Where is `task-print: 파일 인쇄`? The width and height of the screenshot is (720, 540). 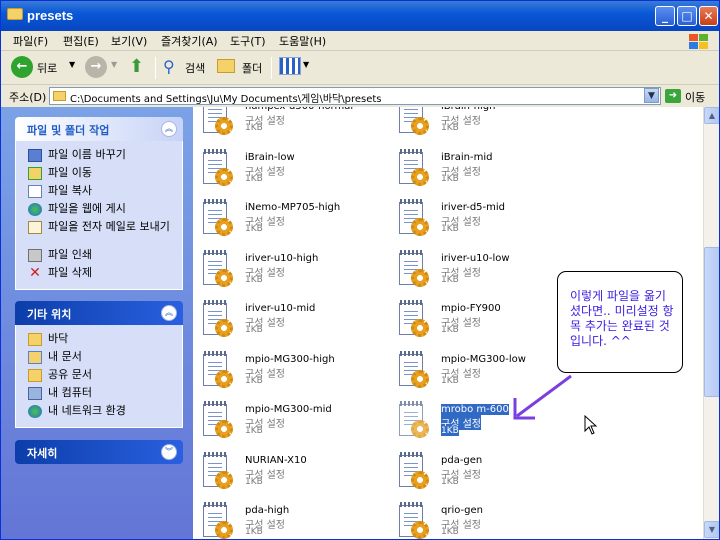 task-print: 파일 인쇄 is located at coordinates (104, 256).